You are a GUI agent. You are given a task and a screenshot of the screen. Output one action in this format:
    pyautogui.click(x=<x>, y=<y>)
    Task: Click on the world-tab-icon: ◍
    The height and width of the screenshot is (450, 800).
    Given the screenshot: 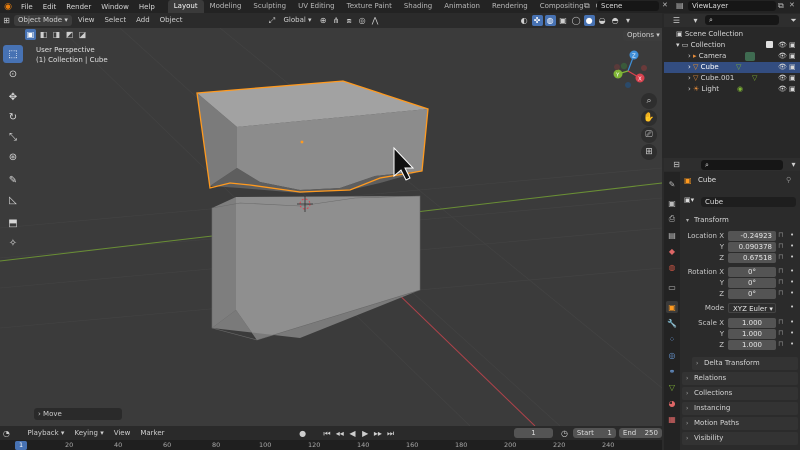 What is the action you would take?
    pyautogui.click(x=672, y=267)
    